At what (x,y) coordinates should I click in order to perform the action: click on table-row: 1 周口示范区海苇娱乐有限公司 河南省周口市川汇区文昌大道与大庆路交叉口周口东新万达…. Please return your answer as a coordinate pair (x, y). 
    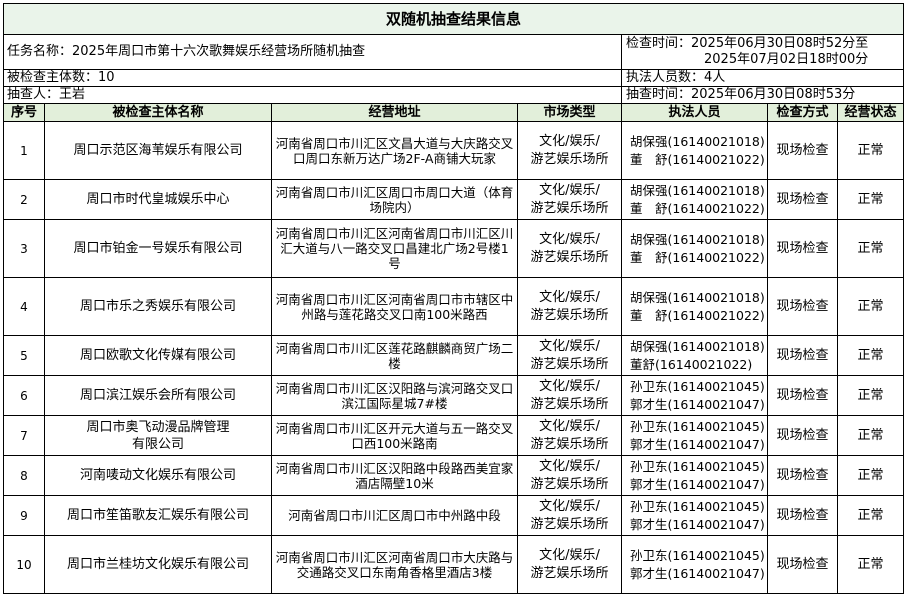
    Looking at the image, I should click on (454, 150).